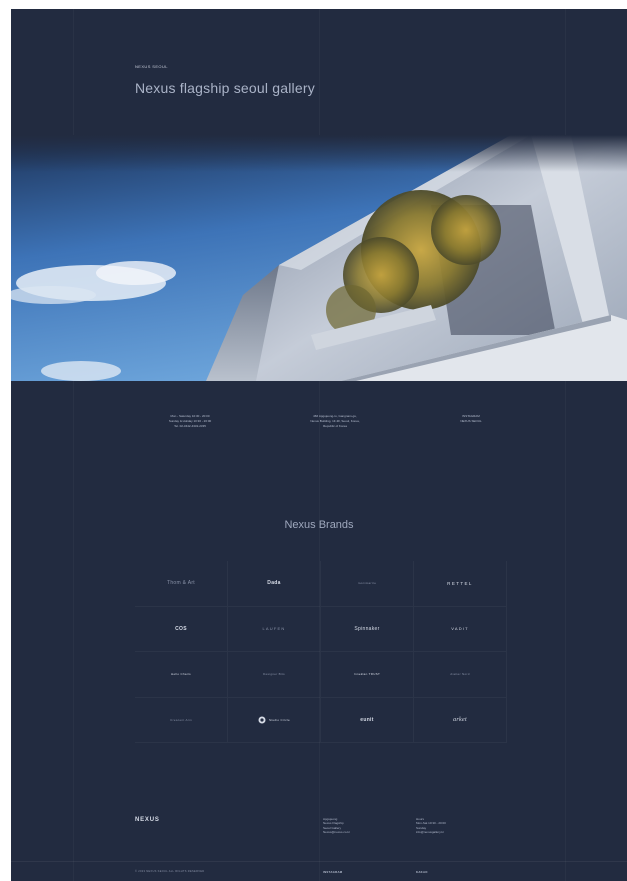 The image size is (627, 881). I want to click on brand-logo: eunit, so click(367, 720).